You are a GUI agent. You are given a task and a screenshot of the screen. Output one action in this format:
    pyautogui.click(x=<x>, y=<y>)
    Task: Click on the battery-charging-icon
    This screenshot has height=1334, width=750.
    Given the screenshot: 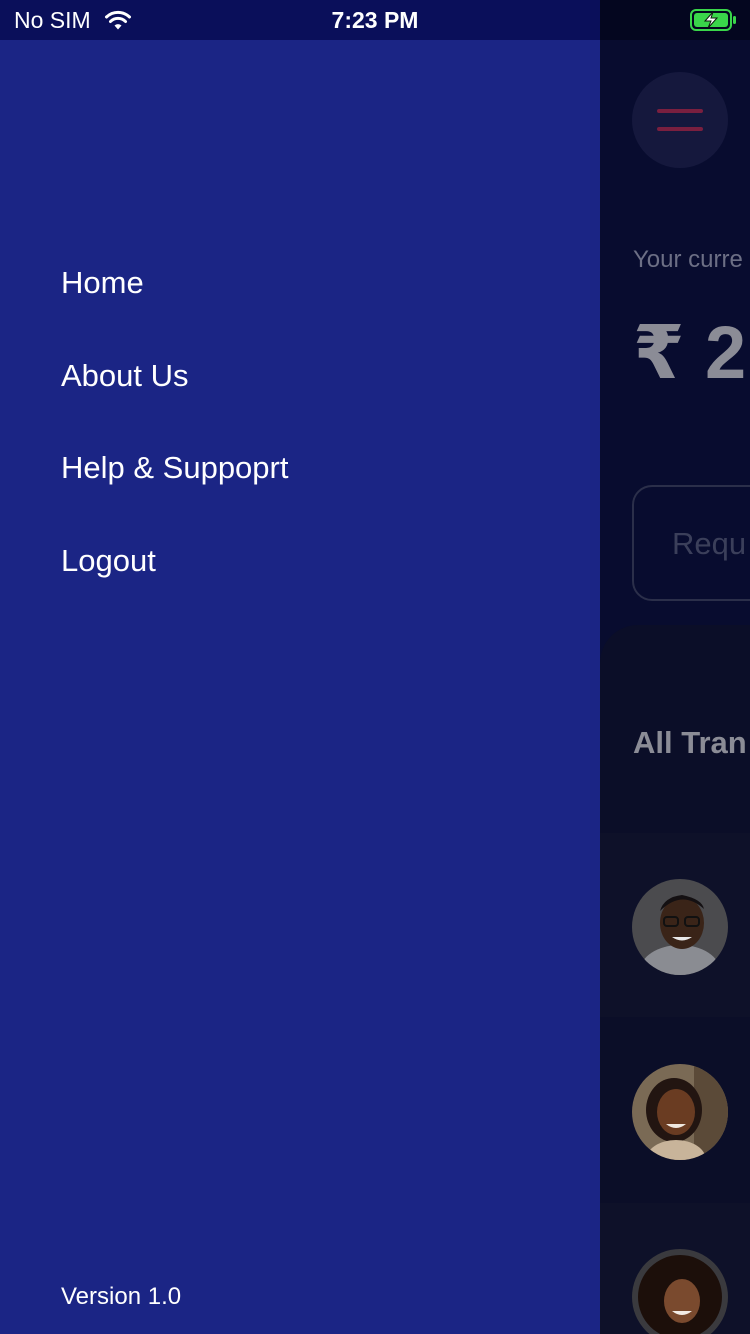 What is the action you would take?
    pyautogui.click(x=713, y=20)
    